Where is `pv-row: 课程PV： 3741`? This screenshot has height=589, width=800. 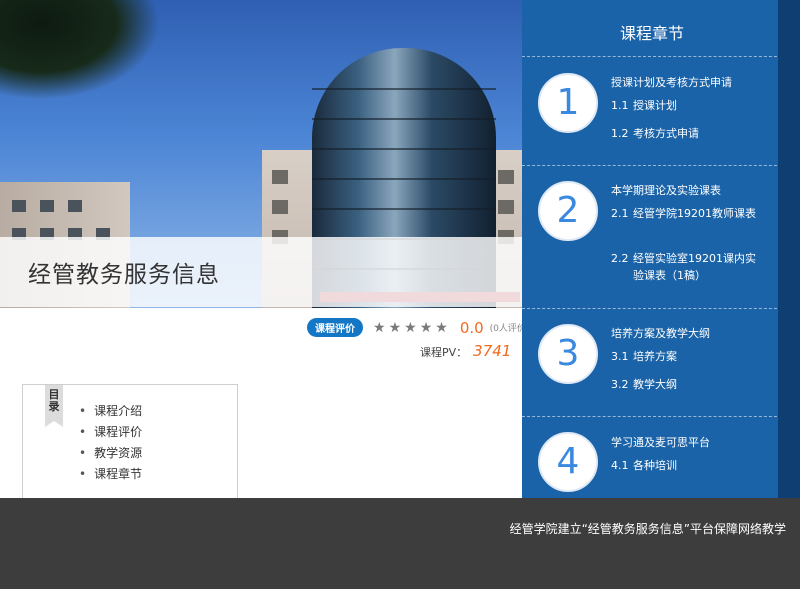 pv-row: 课程PV： 3741 is located at coordinates (465, 351).